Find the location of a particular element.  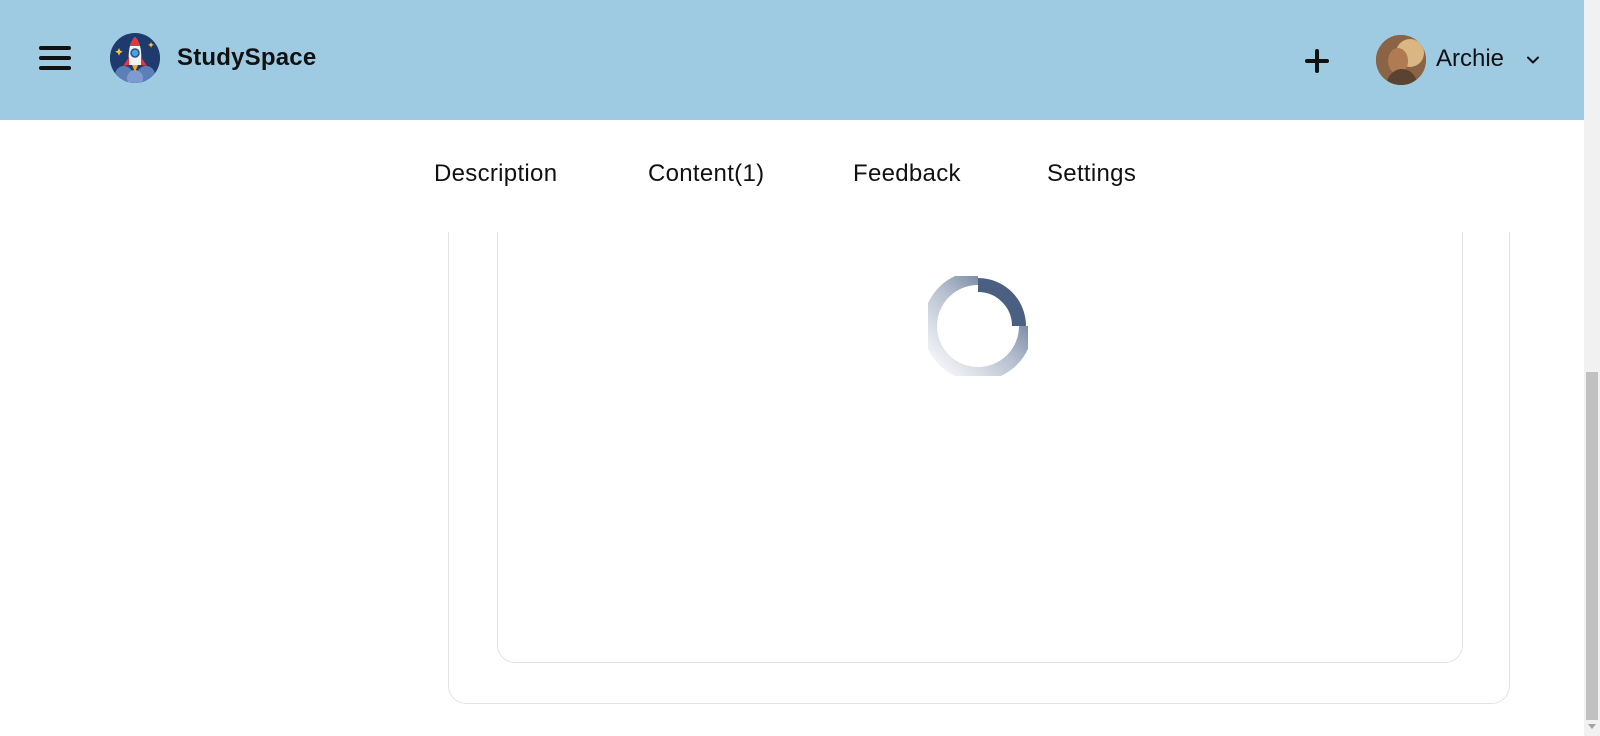

user-name: Archie is located at coordinates (1470, 58).